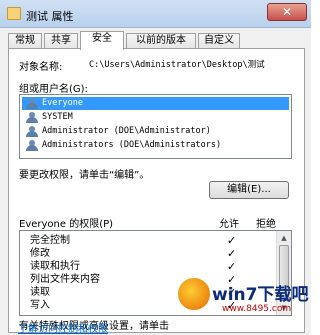  What do you see at coordinates (156, 222) in the screenshot?
I see `permissions-header: Everyone 的权限(P) 允许 拒绝` at bounding box center [156, 222].